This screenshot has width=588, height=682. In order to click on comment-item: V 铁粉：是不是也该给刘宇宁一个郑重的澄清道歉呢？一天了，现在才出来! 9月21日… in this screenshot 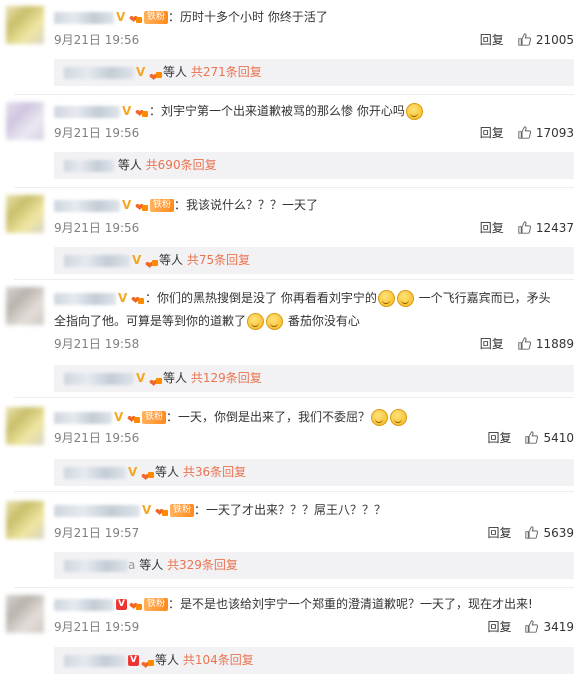, I will do `click(294, 635)`.